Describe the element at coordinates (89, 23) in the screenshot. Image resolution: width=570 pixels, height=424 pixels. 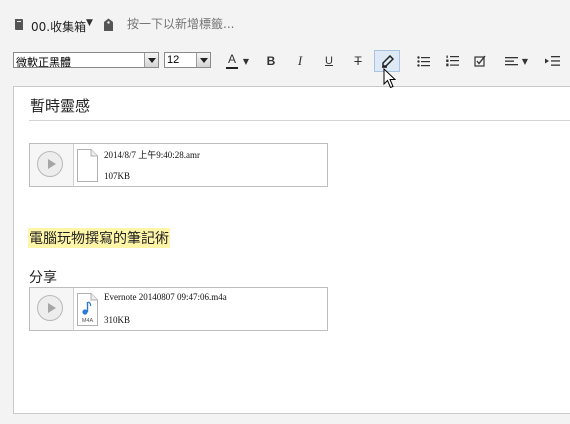
I see `chevron-down-icon: ▼` at that location.